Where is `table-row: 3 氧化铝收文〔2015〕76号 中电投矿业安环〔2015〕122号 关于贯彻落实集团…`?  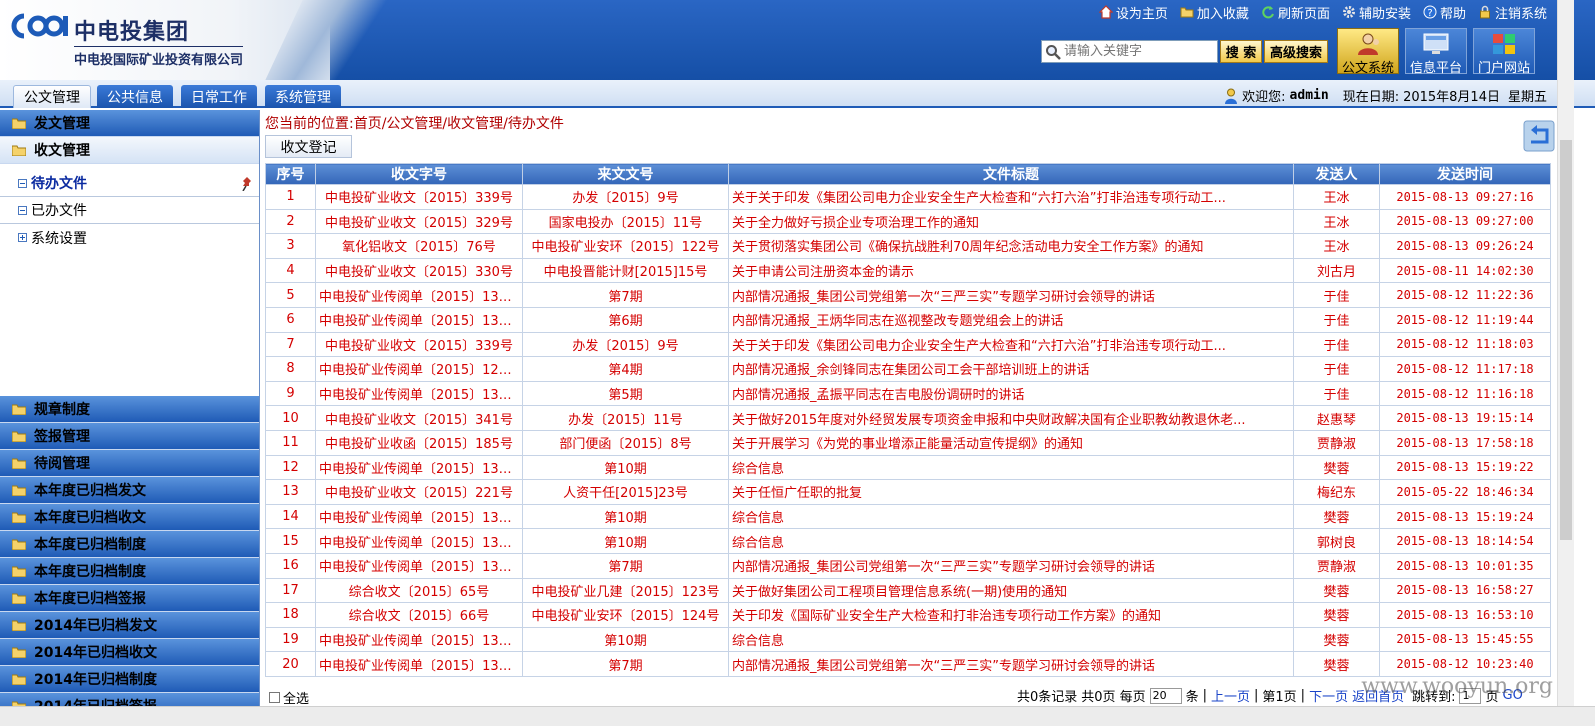 table-row: 3 氧化铝收文〔2015〕76号 中电投矿业安环〔2015〕122号 关于贯彻落实集团… is located at coordinates (908, 246).